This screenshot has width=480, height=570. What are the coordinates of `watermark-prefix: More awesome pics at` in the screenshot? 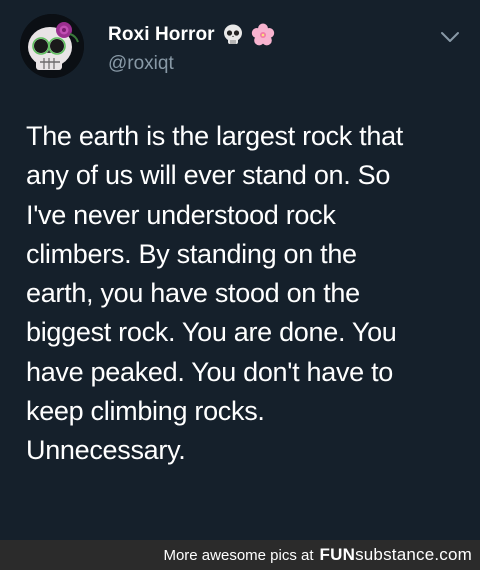 It's located at (238, 555).